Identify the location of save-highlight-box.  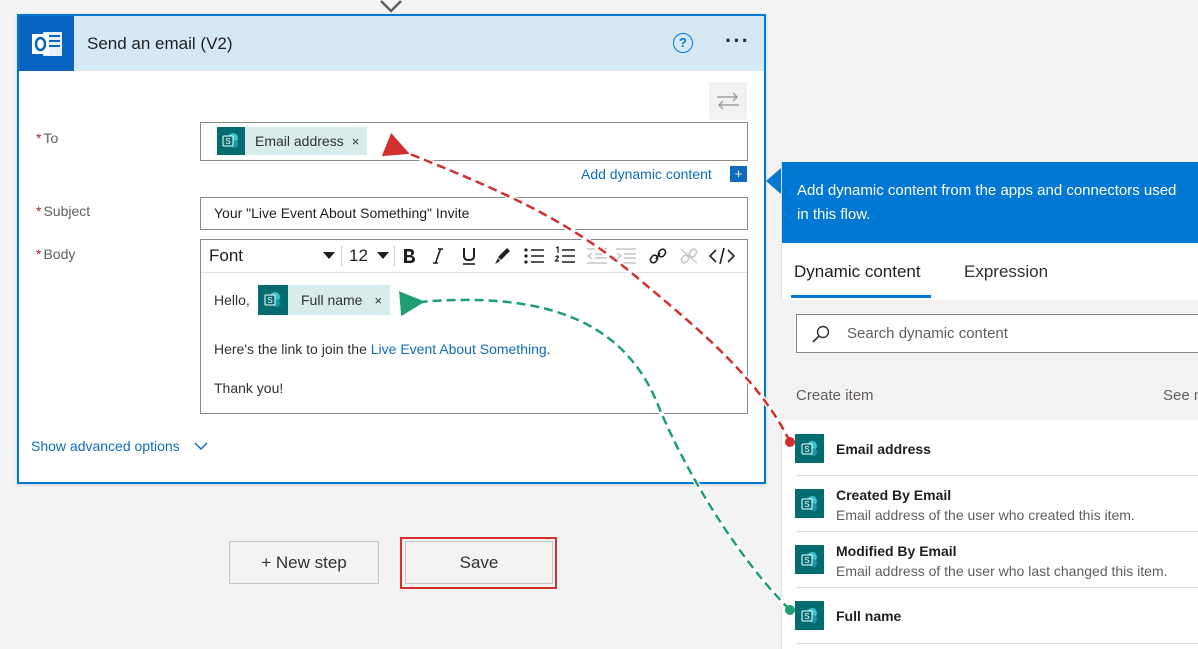
(478, 563).